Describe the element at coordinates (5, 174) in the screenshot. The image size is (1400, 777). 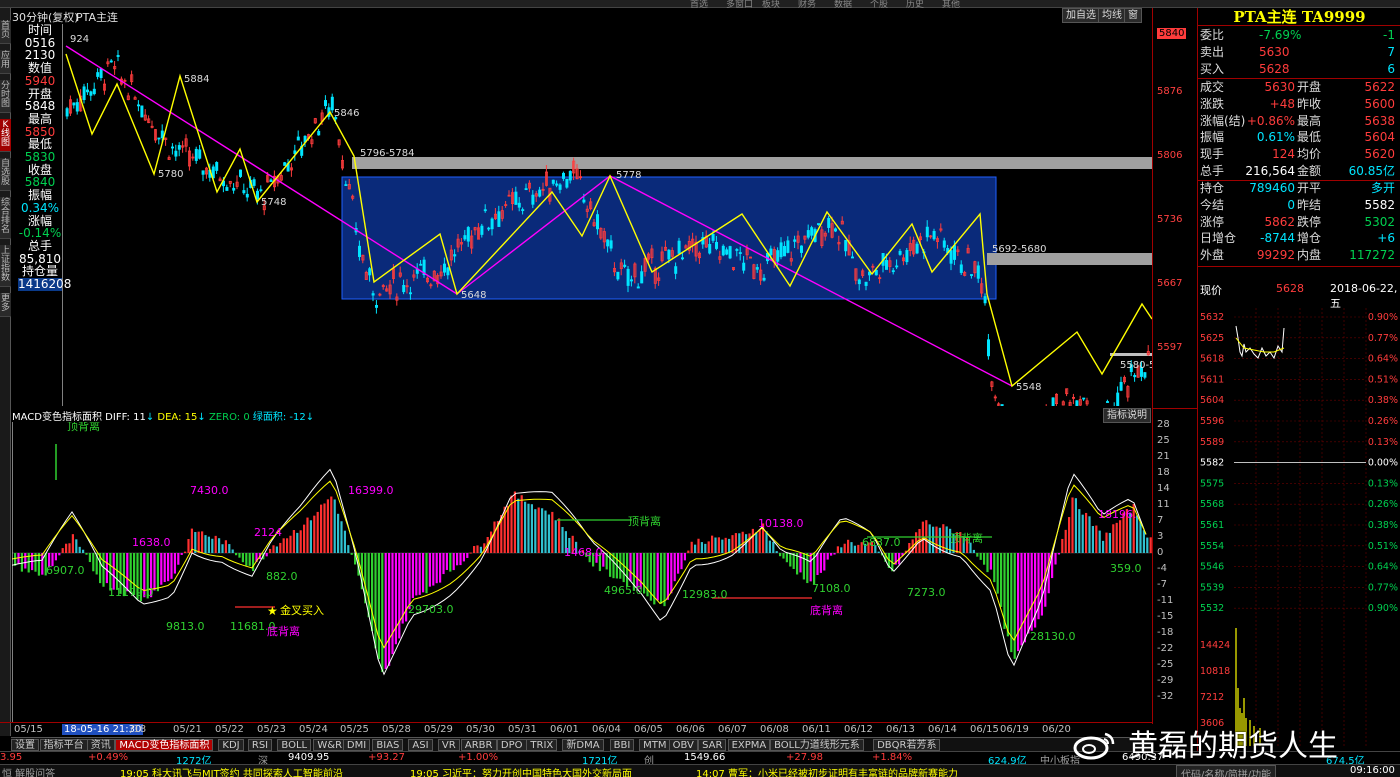
I see `nav-item: 自选股` at that location.